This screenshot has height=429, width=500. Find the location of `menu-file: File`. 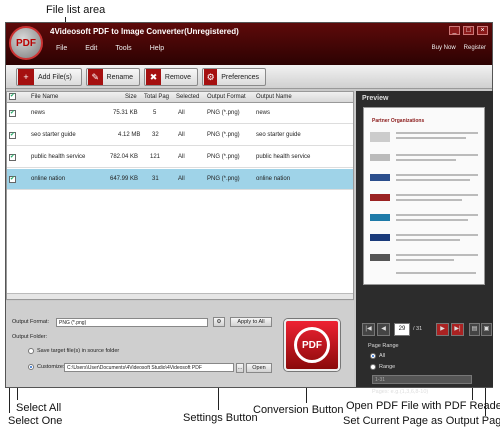

menu-file: File is located at coordinates (61, 48).